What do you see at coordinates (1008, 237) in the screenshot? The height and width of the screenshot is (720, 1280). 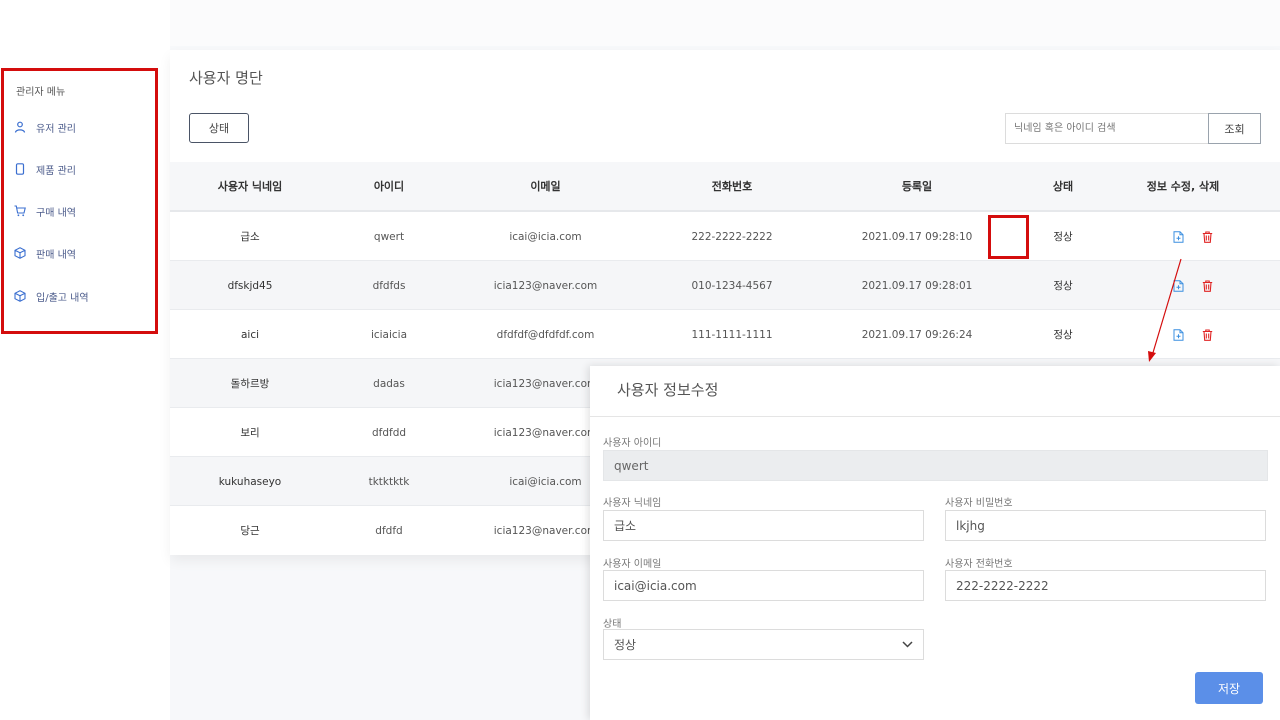 I see `edit-icon-highlight` at bounding box center [1008, 237].